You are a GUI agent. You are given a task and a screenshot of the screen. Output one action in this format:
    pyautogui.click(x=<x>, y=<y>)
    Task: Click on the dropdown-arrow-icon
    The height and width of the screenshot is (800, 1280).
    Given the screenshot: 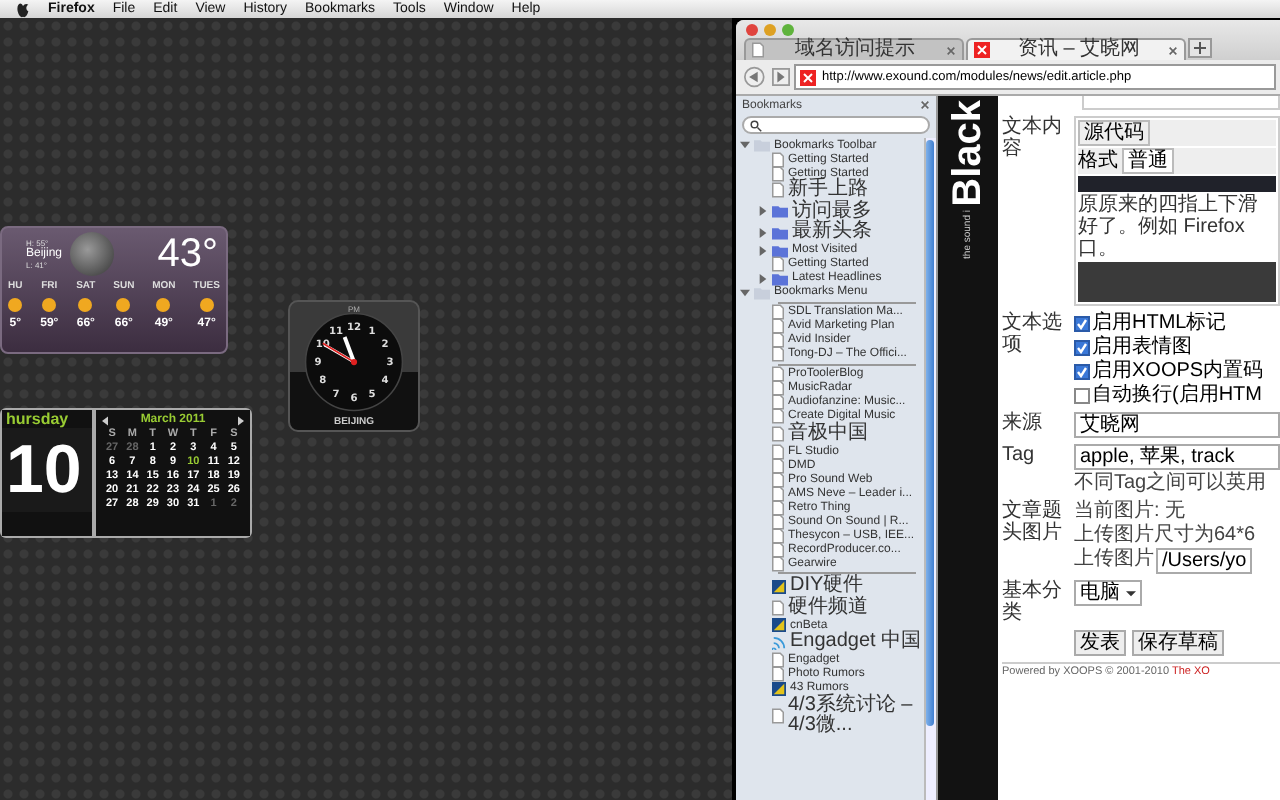 What is the action you would take?
    pyautogui.click(x=1131, y=593)
    